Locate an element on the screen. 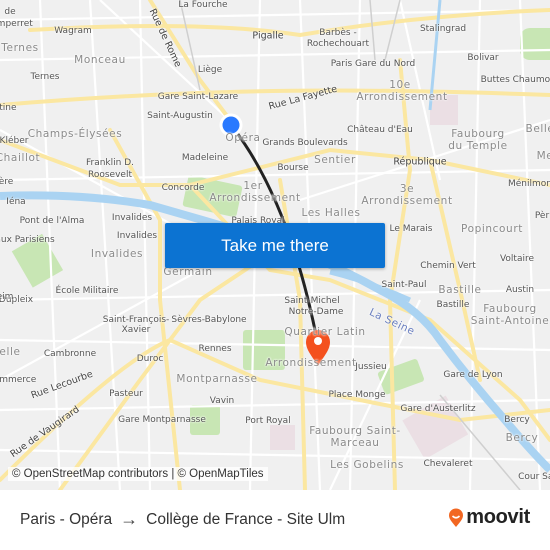  map-label: Rennes is located at coordinates (215, 349).